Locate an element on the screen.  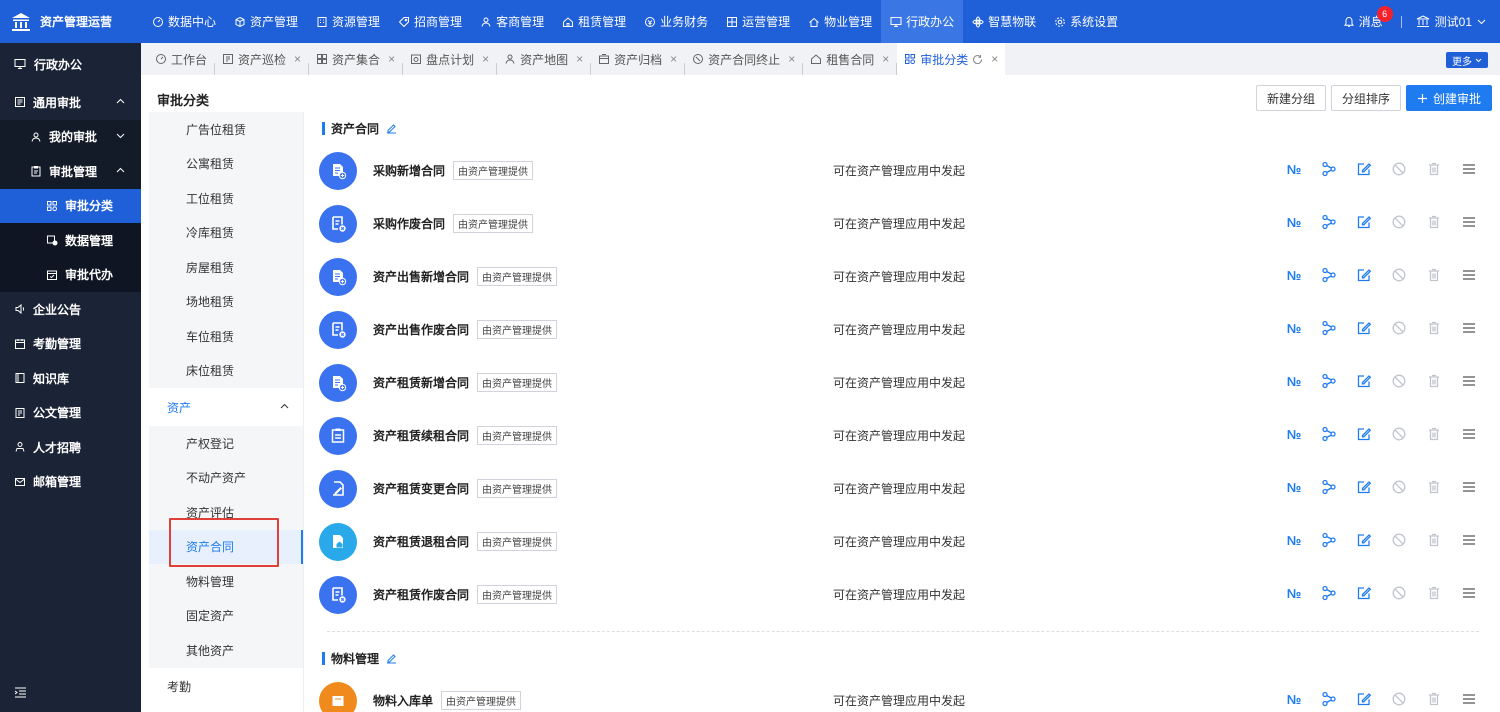
topnav-item-5: 租赁管理 is located at coordinates (594, 21).